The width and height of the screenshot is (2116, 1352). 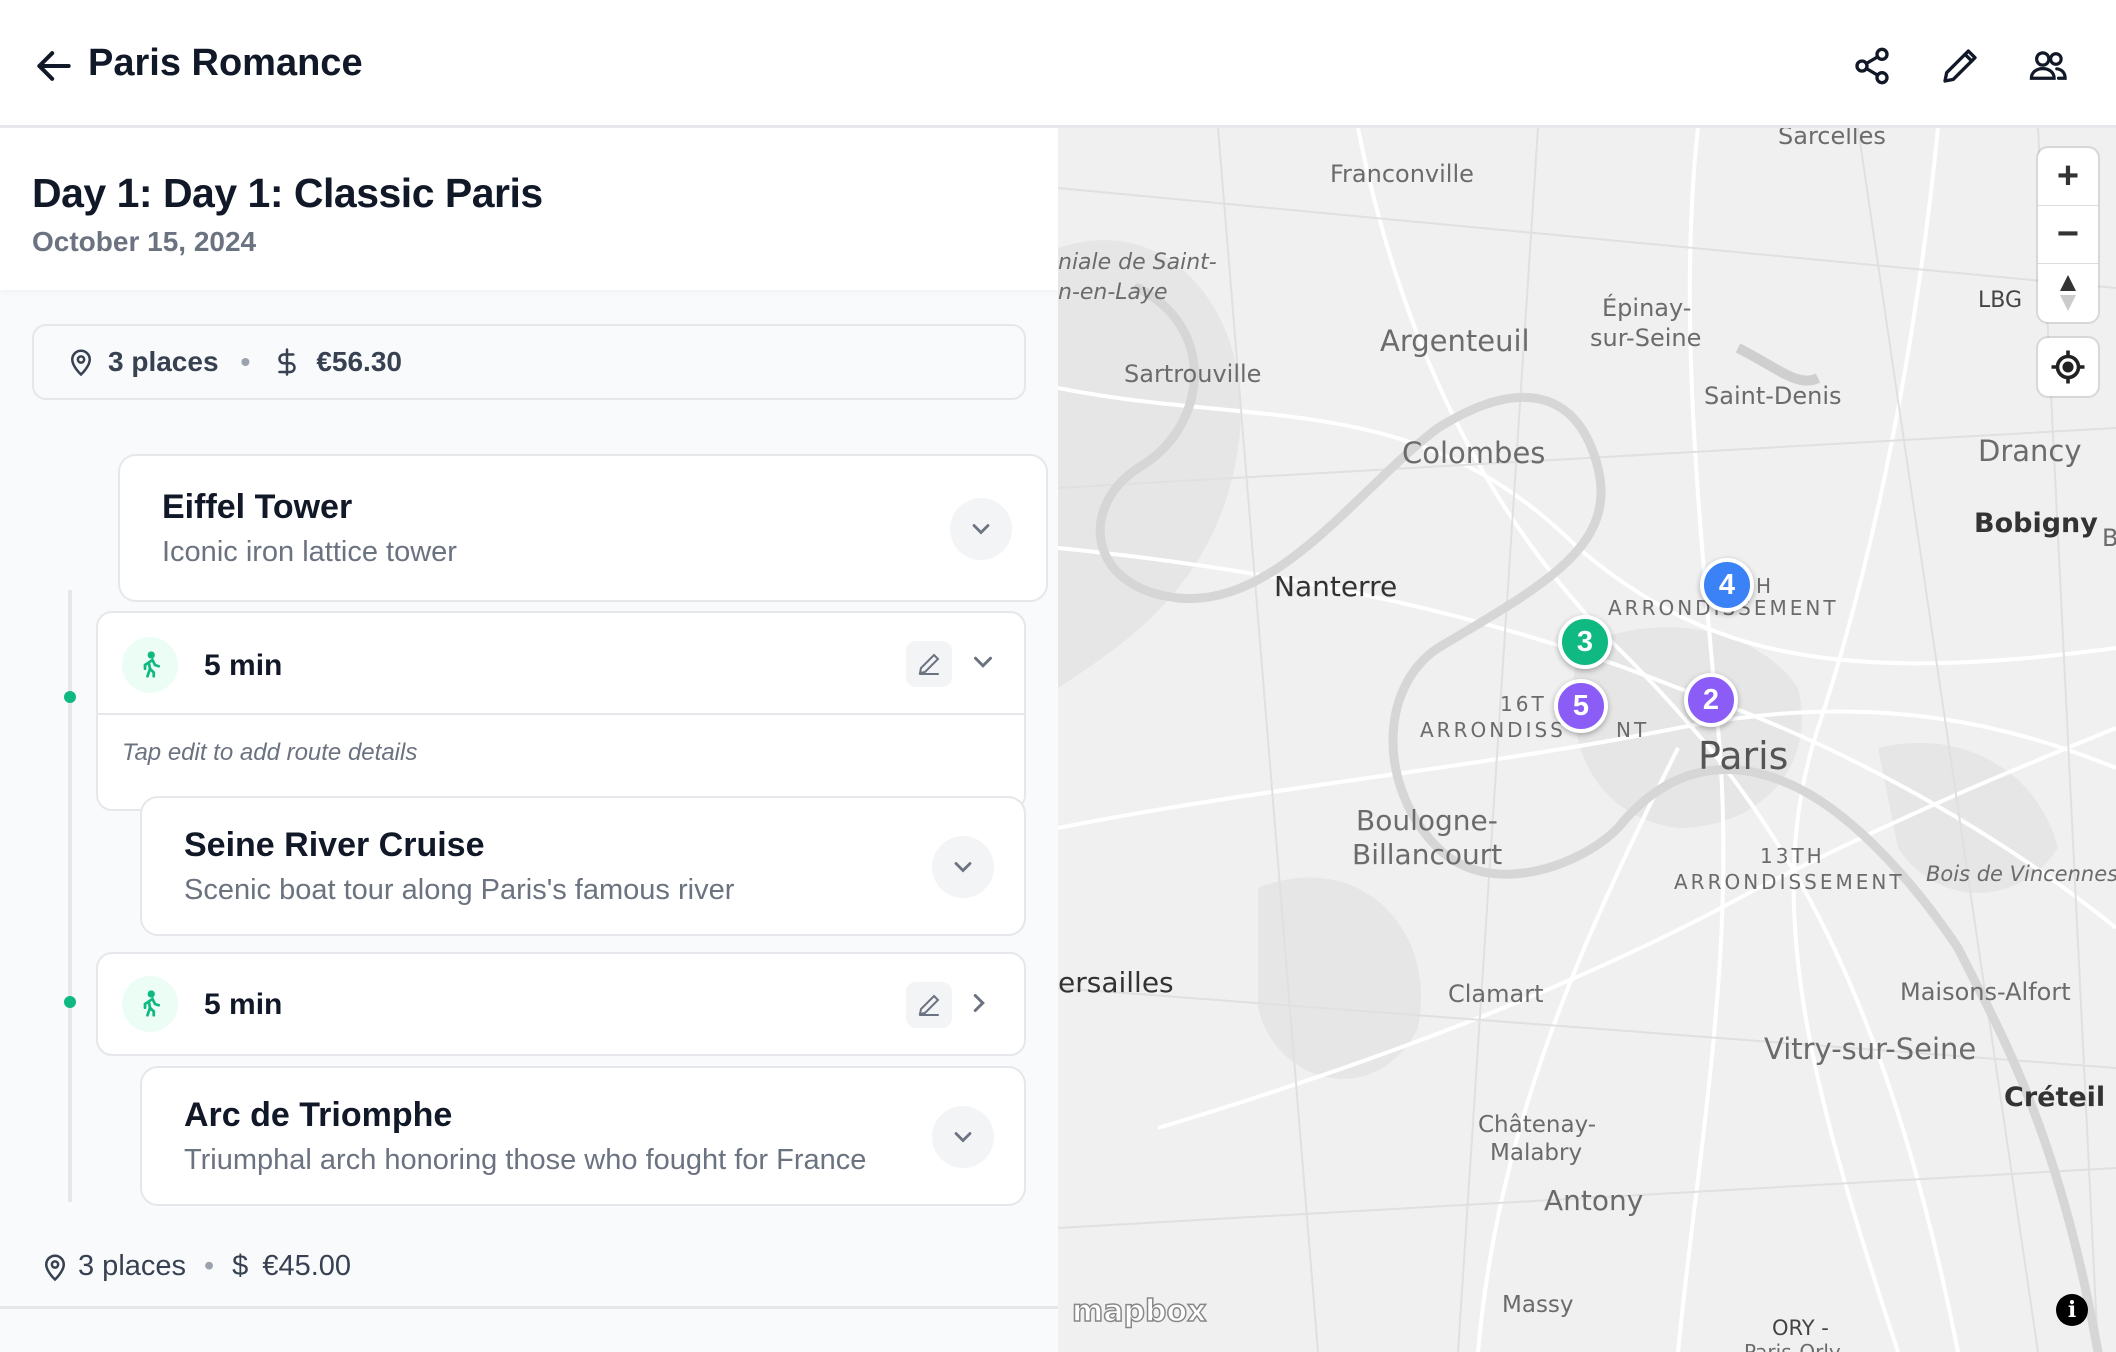 I want to click on map-label: Bobigny, so click(x=2036, y=523).